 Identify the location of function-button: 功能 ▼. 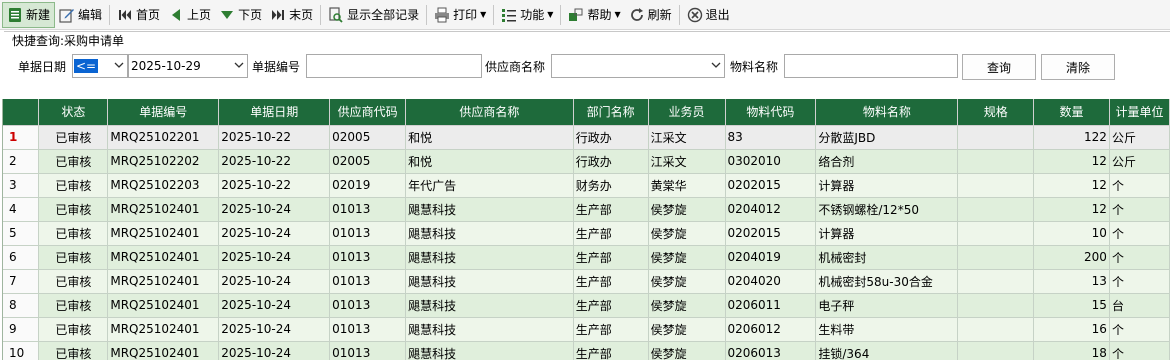
(527, 15).